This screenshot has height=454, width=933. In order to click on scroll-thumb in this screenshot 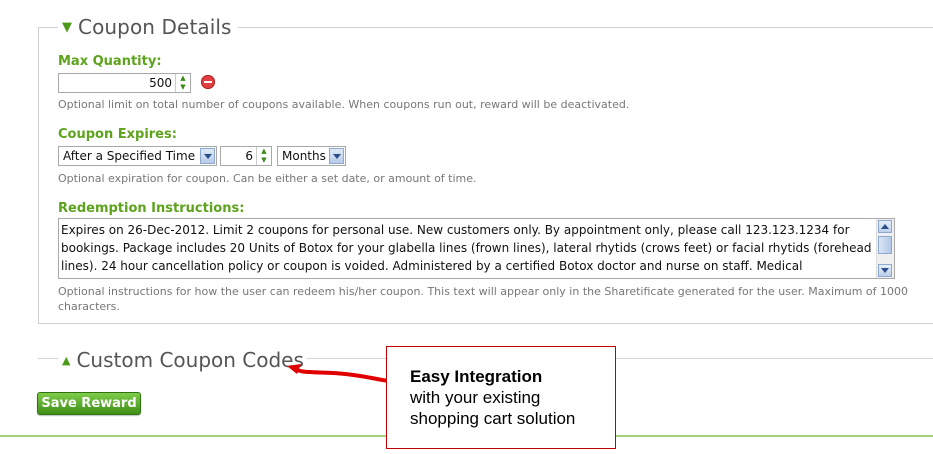, I will do `click(885, 245)`.